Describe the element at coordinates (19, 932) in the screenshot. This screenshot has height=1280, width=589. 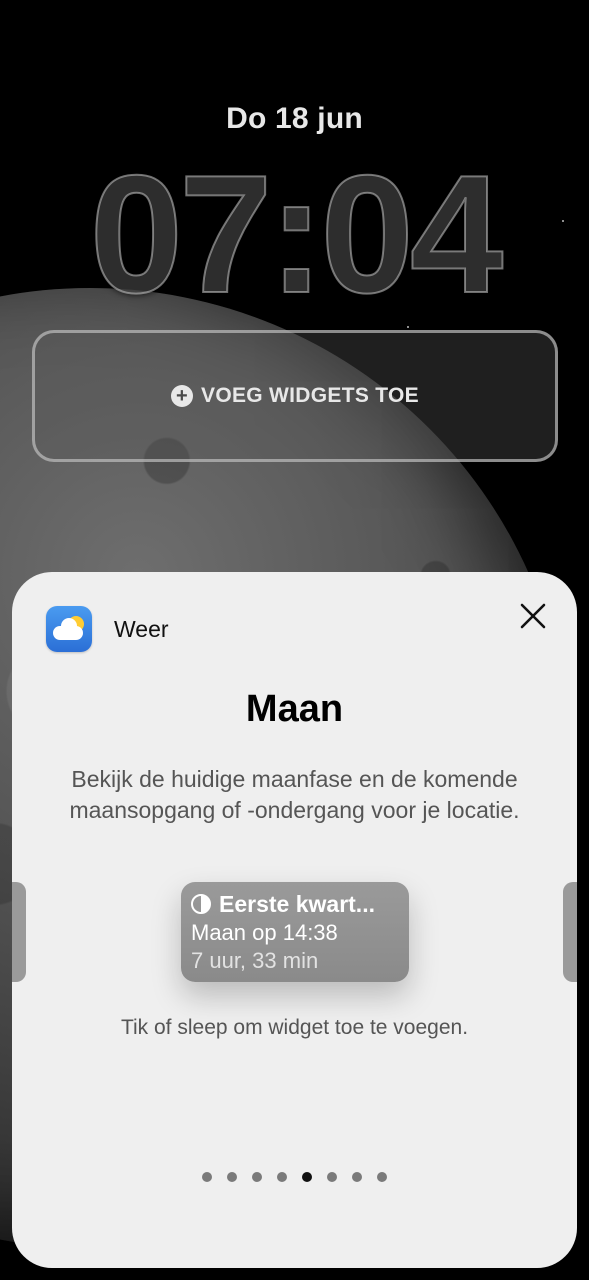
I see `previous-widget-peek` at that location.